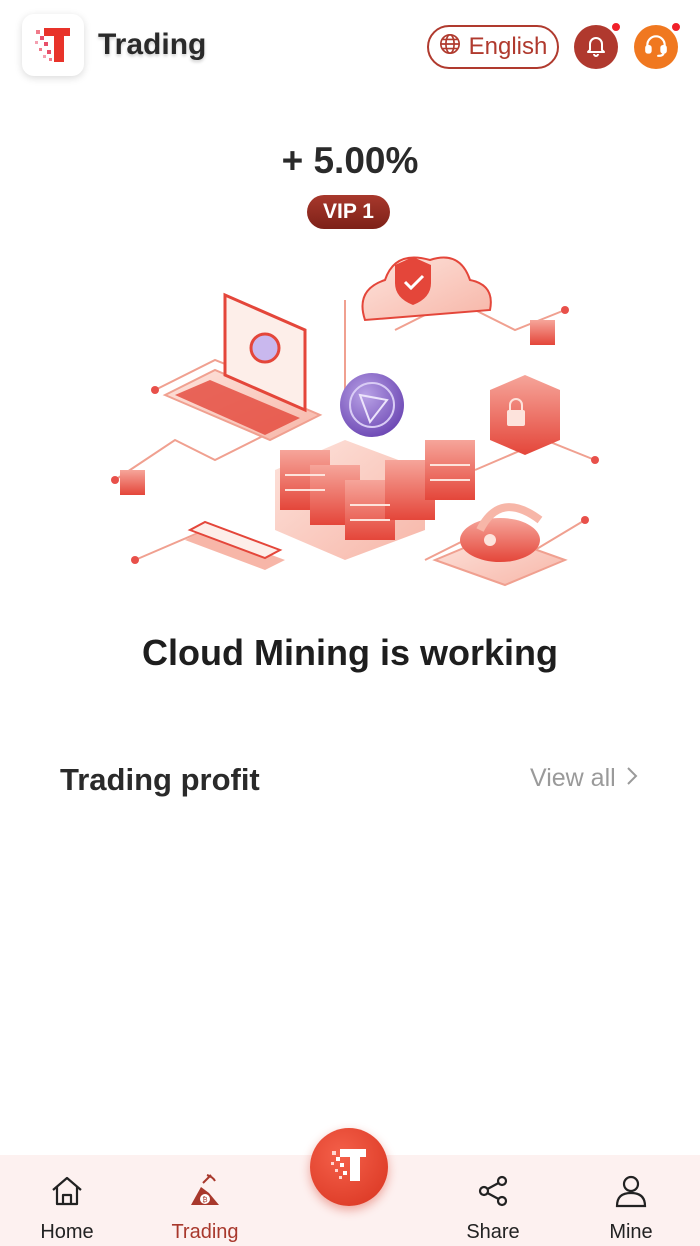 The width and height of the screenshot is (700, 1246). I want to click on center-action-button, so click(349, 1167).